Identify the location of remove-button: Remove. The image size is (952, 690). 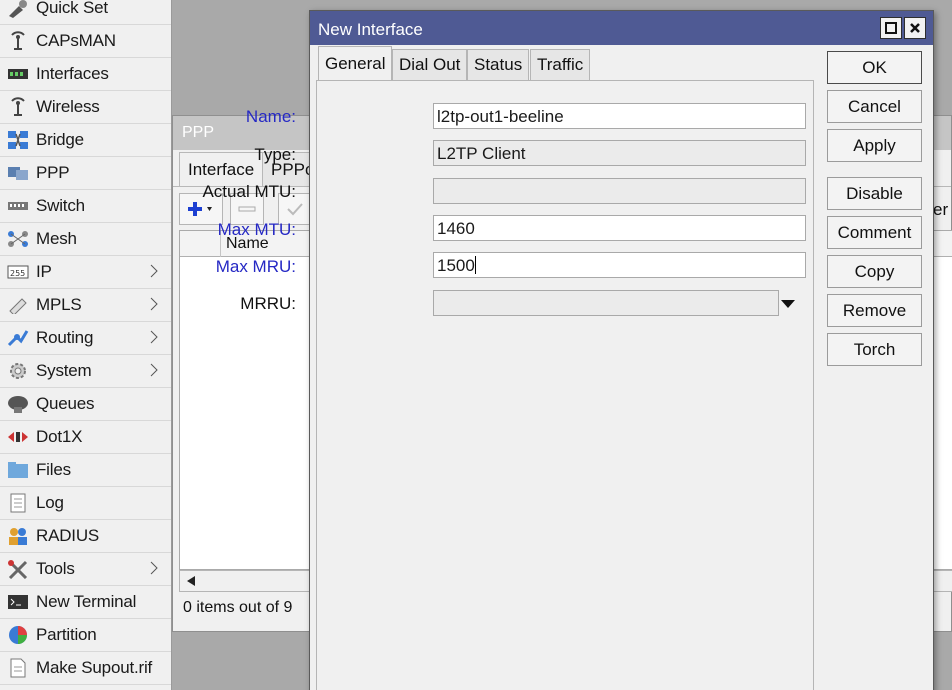
(874, 310).